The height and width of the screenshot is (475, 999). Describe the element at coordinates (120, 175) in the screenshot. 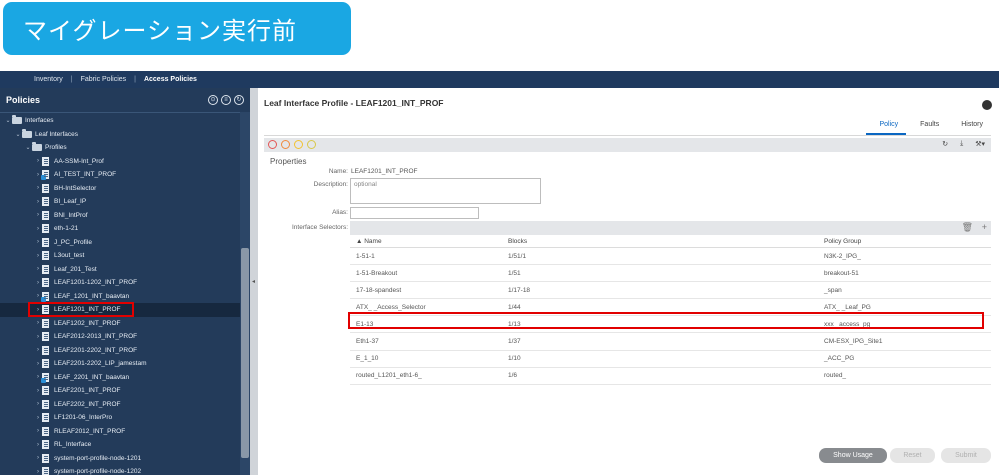

I see `tree-item: › AI_TEST_INT_PROF` at that location.